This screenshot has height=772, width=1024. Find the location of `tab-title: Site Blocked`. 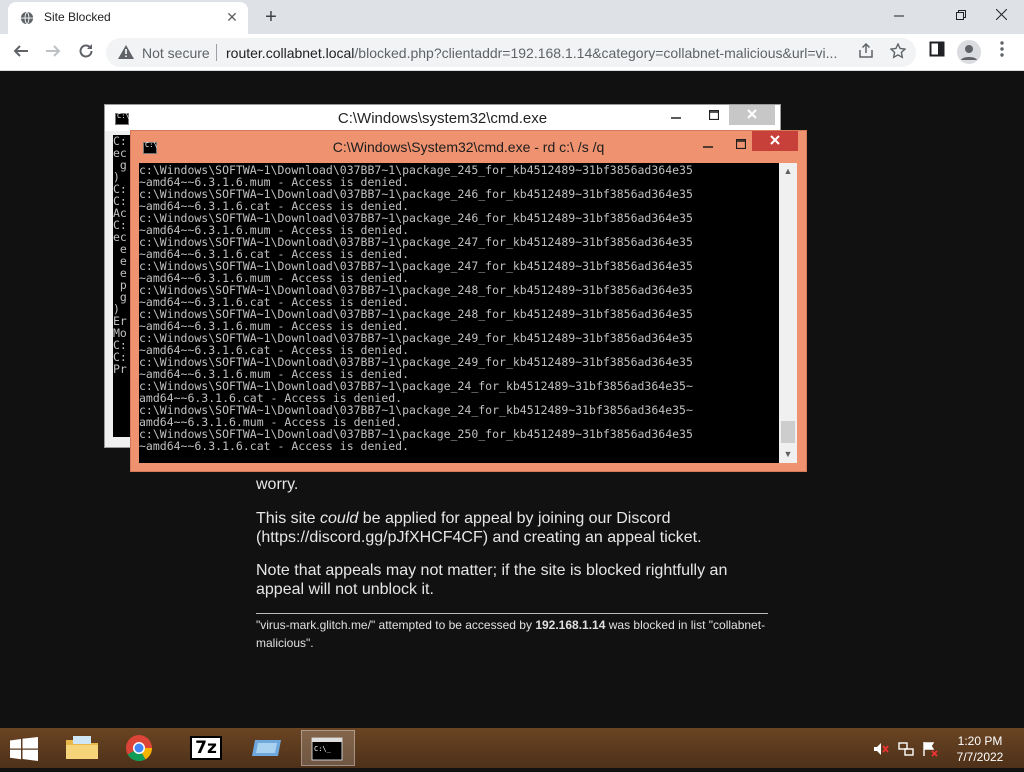

tab-title: Site Blocked is located at coordinates (77, 17).